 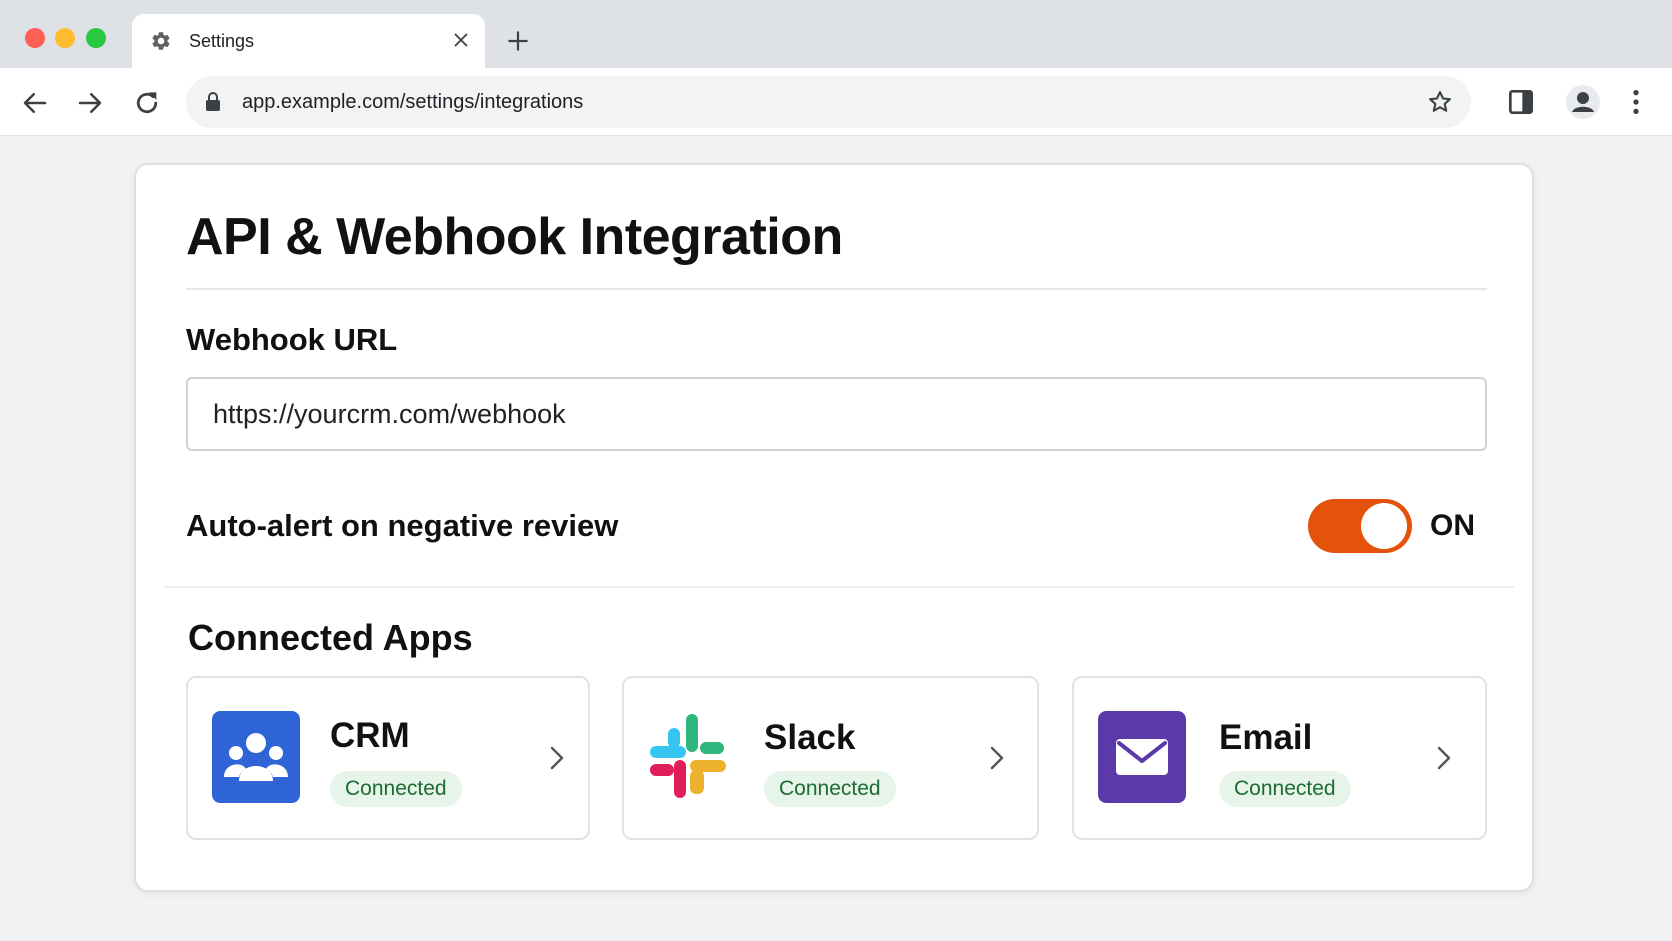 What do you see at coordinates (308, 41) in the screenshot?
I see `browser-tab-settings: Settings` at bounding box center [308, 41].